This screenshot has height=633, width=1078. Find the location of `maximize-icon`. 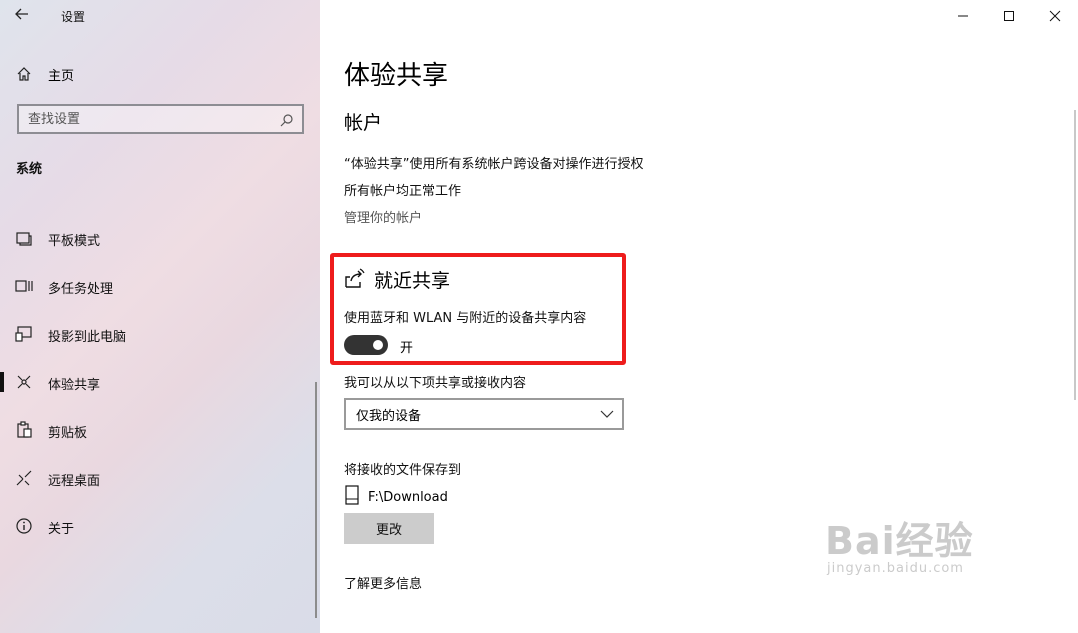

maximize-icon is located at coordinates (1009, 16).